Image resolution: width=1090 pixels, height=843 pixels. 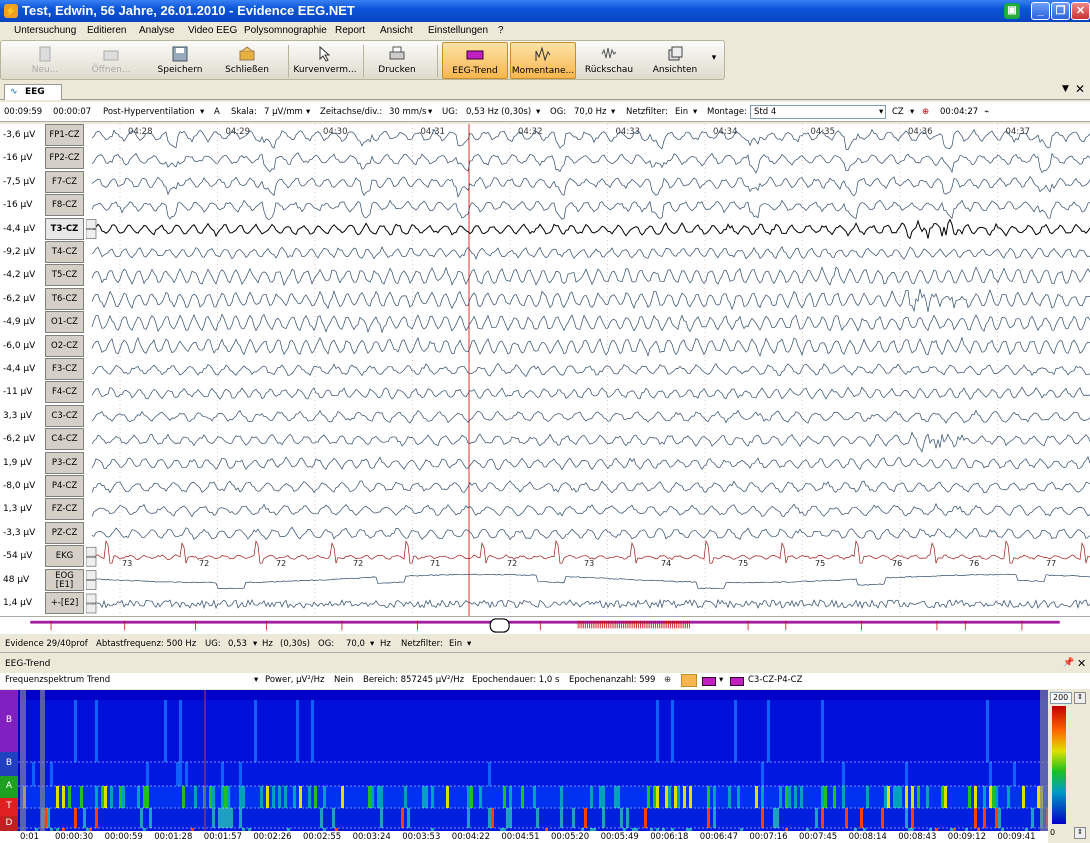 What do you see at coordinates (64, 439) in the screenshot?
I see `channel-name-button: C4-CZ` at bounding box center [64, 439].